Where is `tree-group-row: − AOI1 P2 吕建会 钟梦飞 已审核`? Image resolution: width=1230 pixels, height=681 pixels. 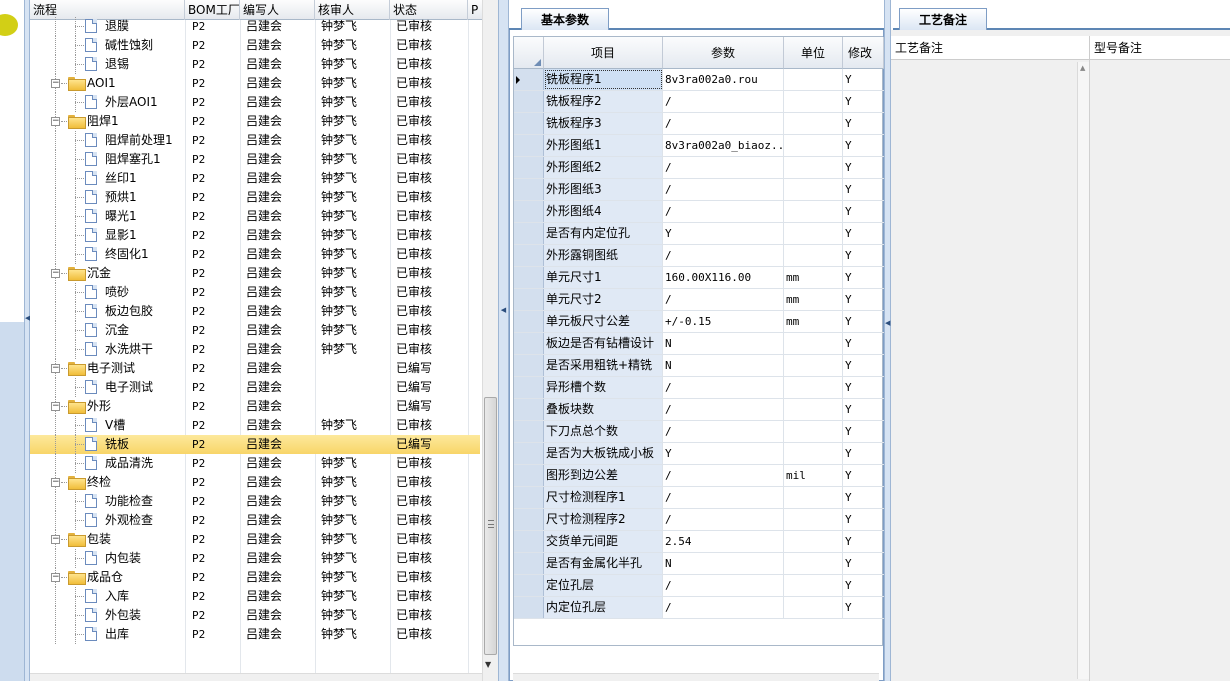
tree-group-row: − AOI1 P2 吕建会 钟梦飞 已审核 is located at coordinates (255, 83).